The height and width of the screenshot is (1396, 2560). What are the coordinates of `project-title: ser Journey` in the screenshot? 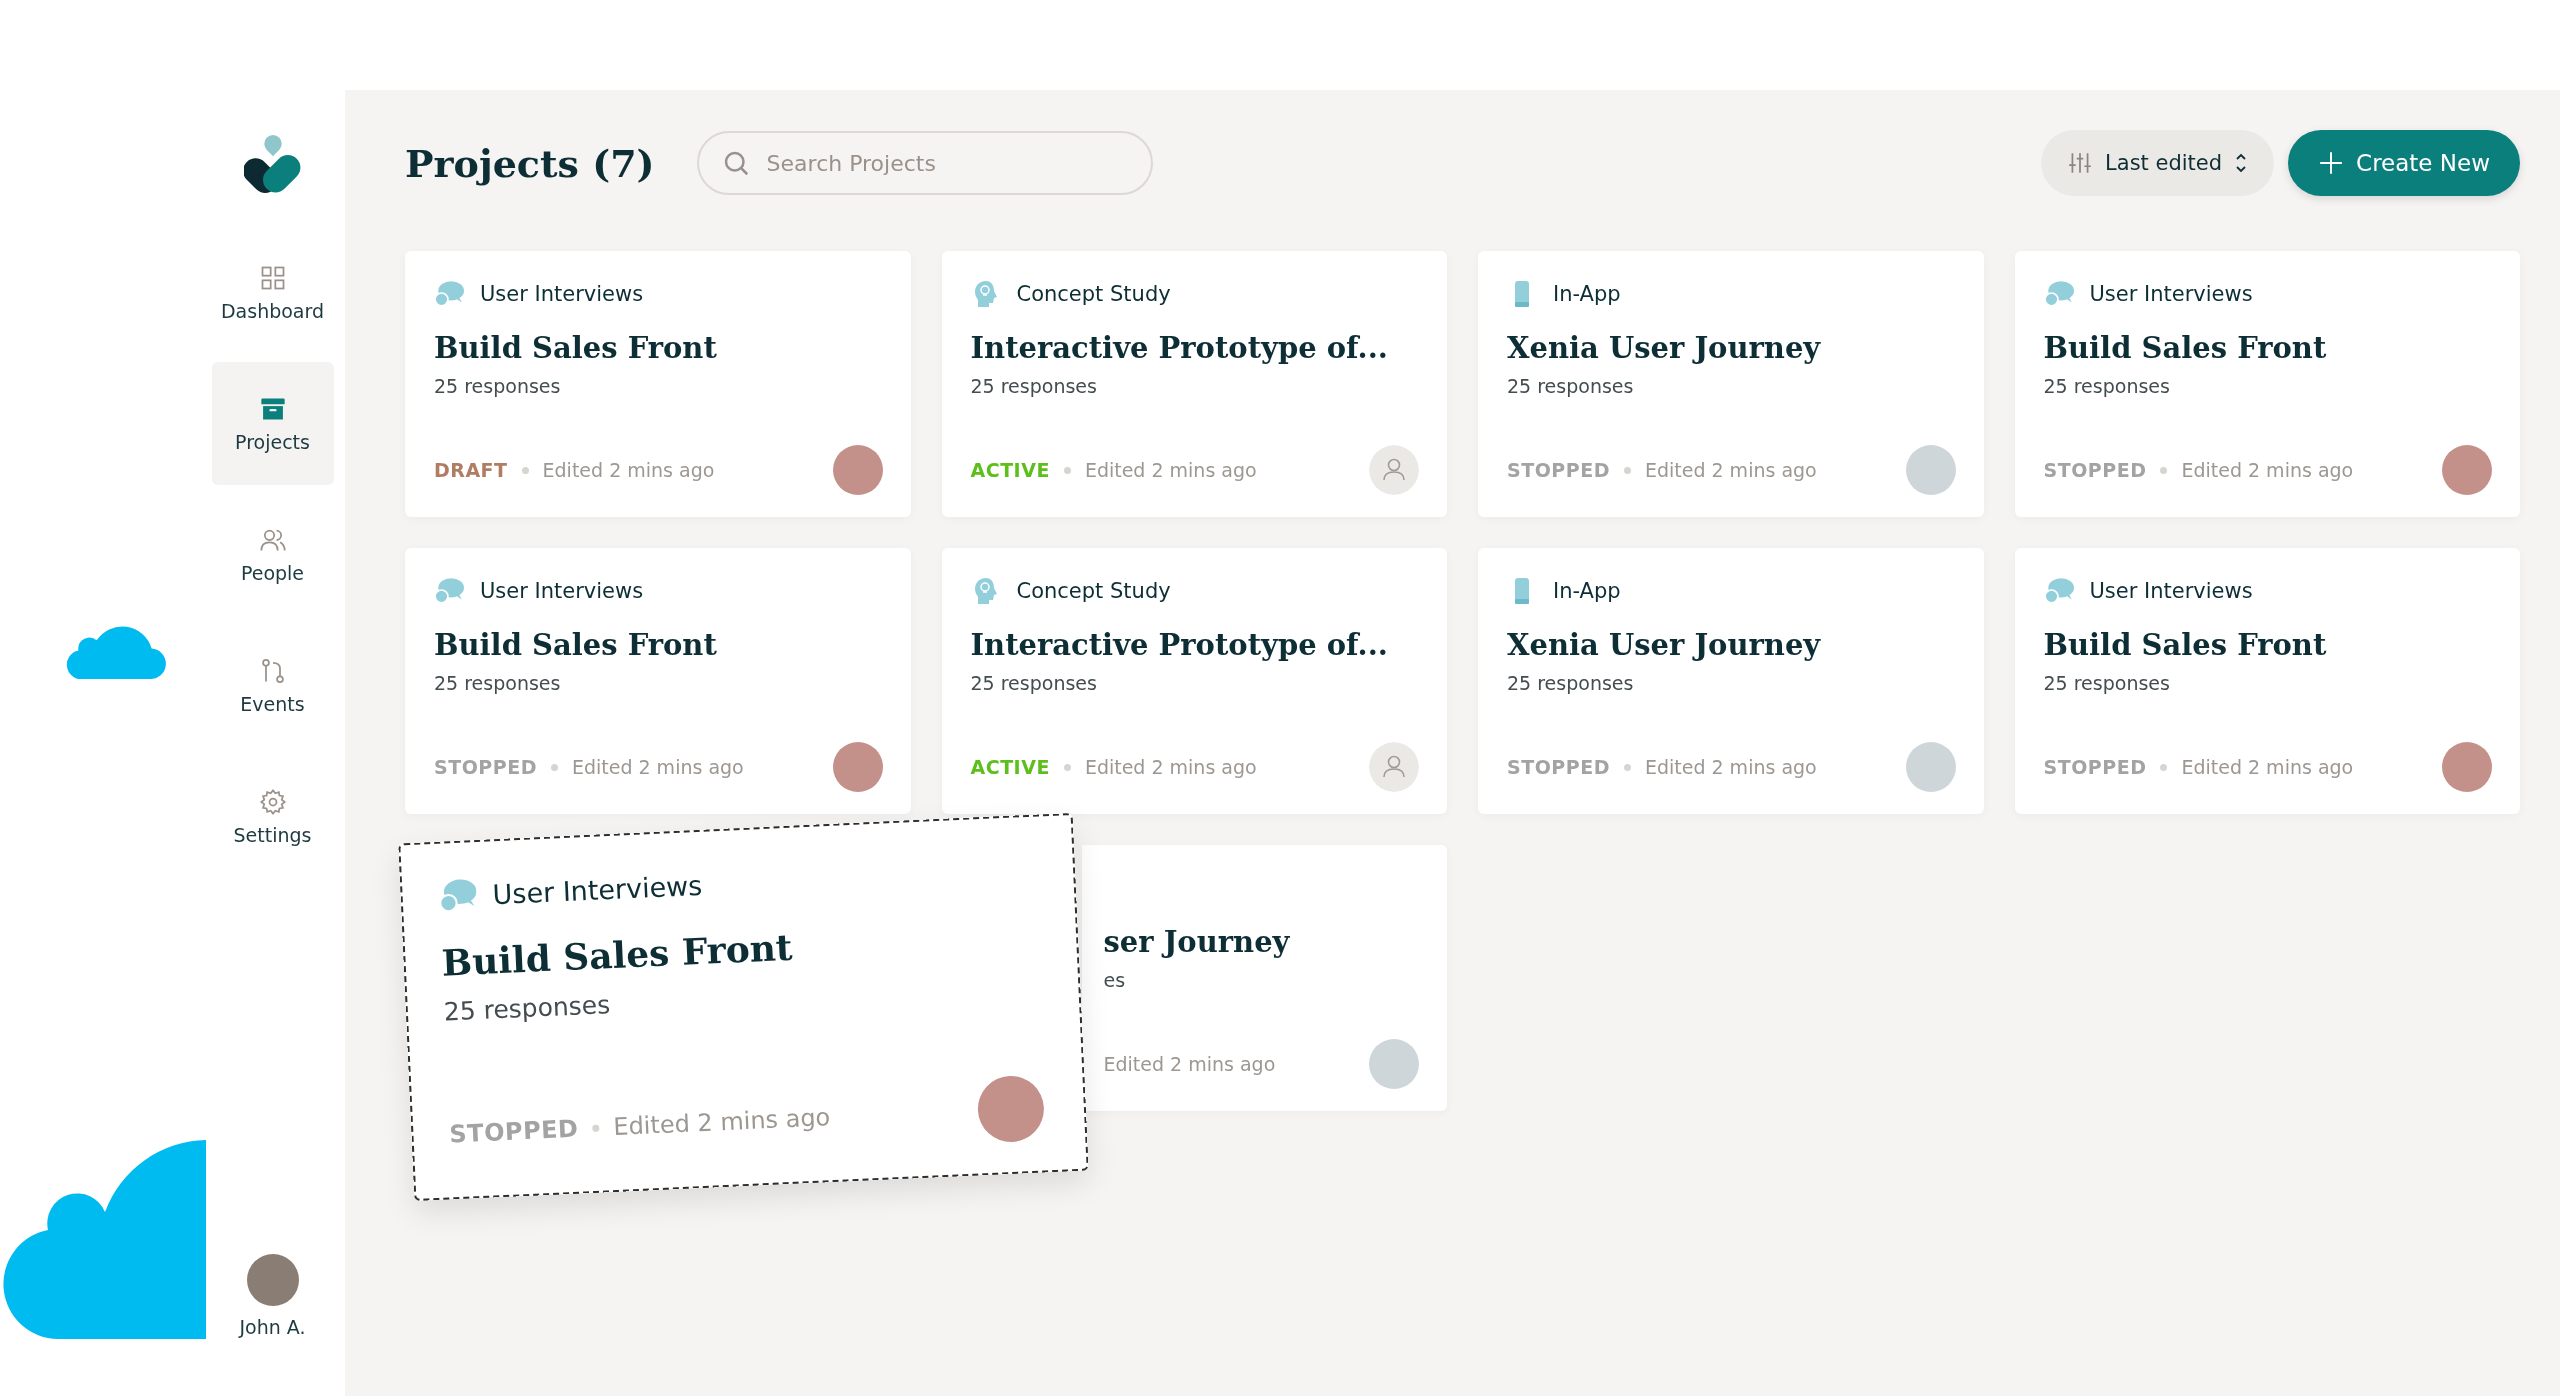 It's located at (1197, 942).